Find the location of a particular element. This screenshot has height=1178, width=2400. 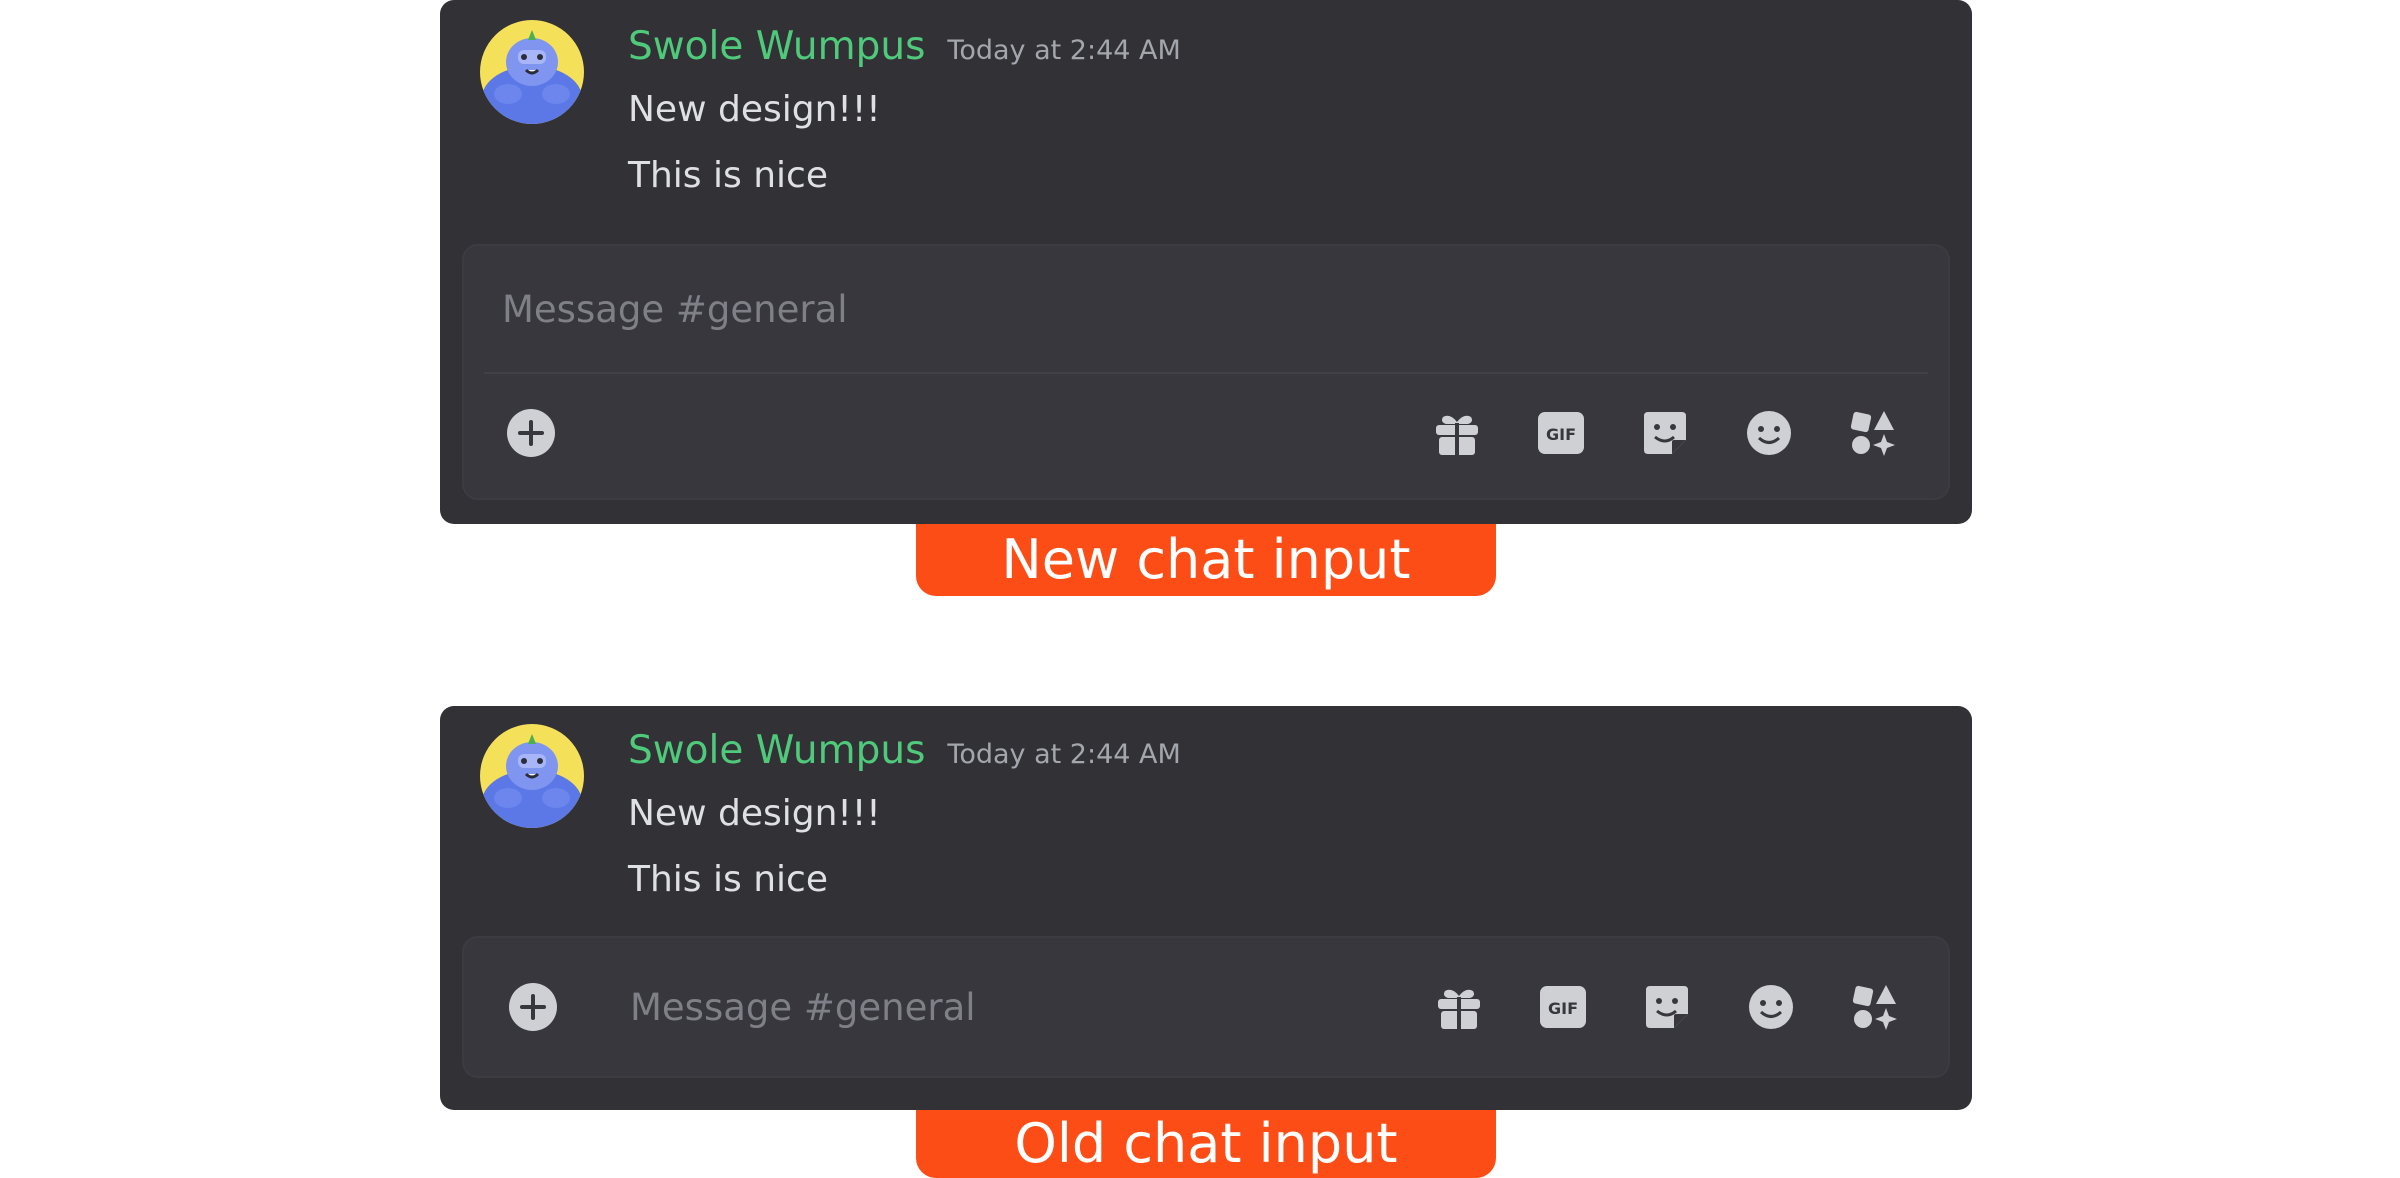

new-design-label: New chat input is located at coordinates (1206, 560).